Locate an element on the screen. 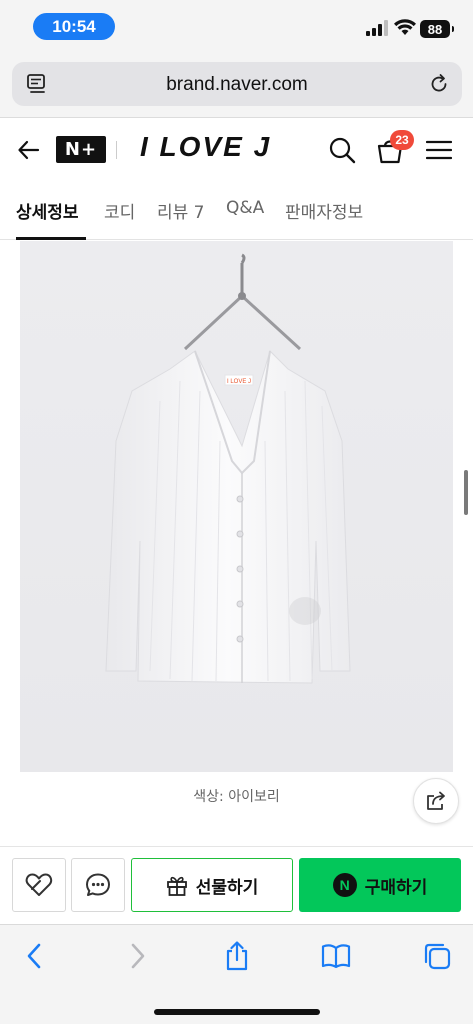 The height and width of the screenshot is (1024, 473). menu-icon is located at coordinates (439, 150).